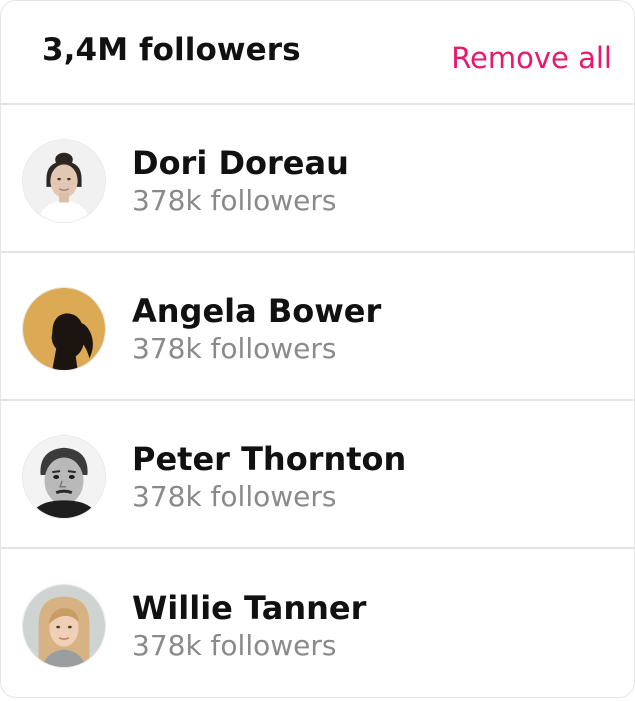 The image size is (635, 701). I want to click on user-info: Angela Bower 378k followers, so click(256, 329).